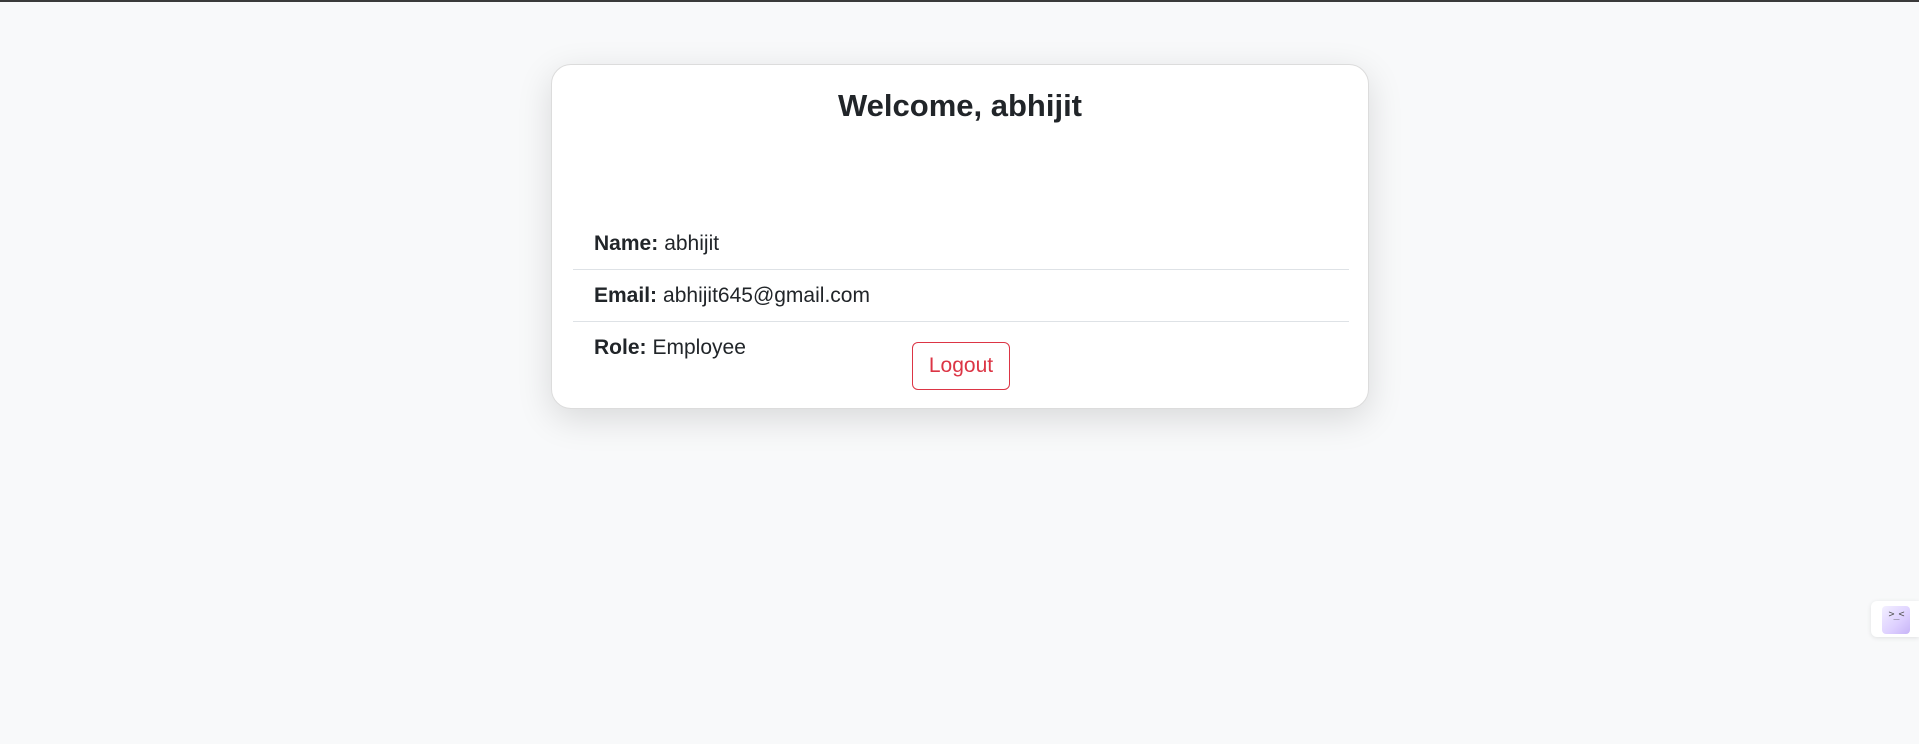 This screenshot has height=744, width=1919. I want to click on profile-item-name: Name: abhijit, so click(961, 244).